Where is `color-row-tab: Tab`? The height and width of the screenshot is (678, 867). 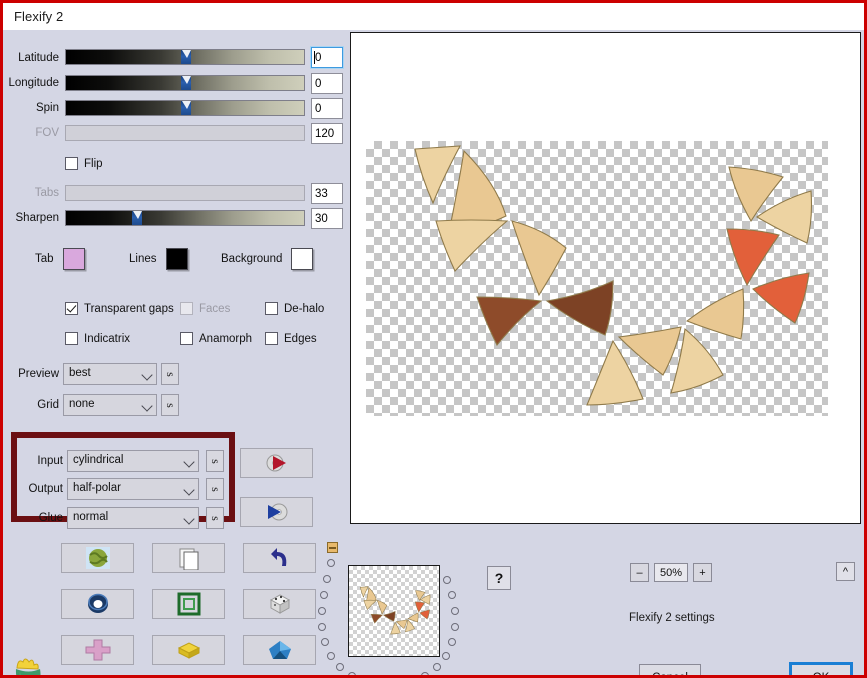 color-row-tab: Tab is located at coordinates (60, 259).